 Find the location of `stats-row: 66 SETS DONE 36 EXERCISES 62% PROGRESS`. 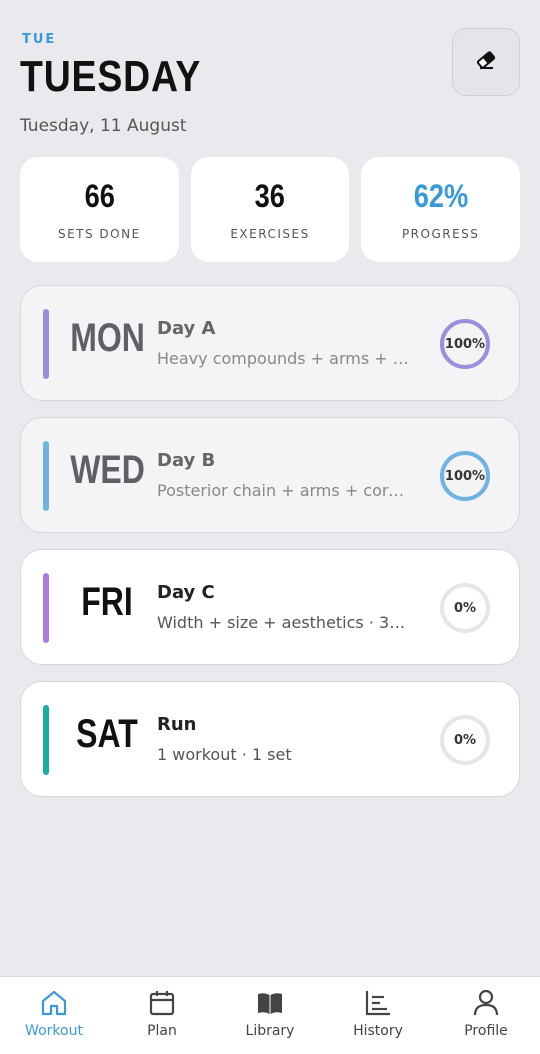

stats-row: 66 SETS DONE 36 EXERCISES 62% PROGRESS is located at coordinates (270, 209).